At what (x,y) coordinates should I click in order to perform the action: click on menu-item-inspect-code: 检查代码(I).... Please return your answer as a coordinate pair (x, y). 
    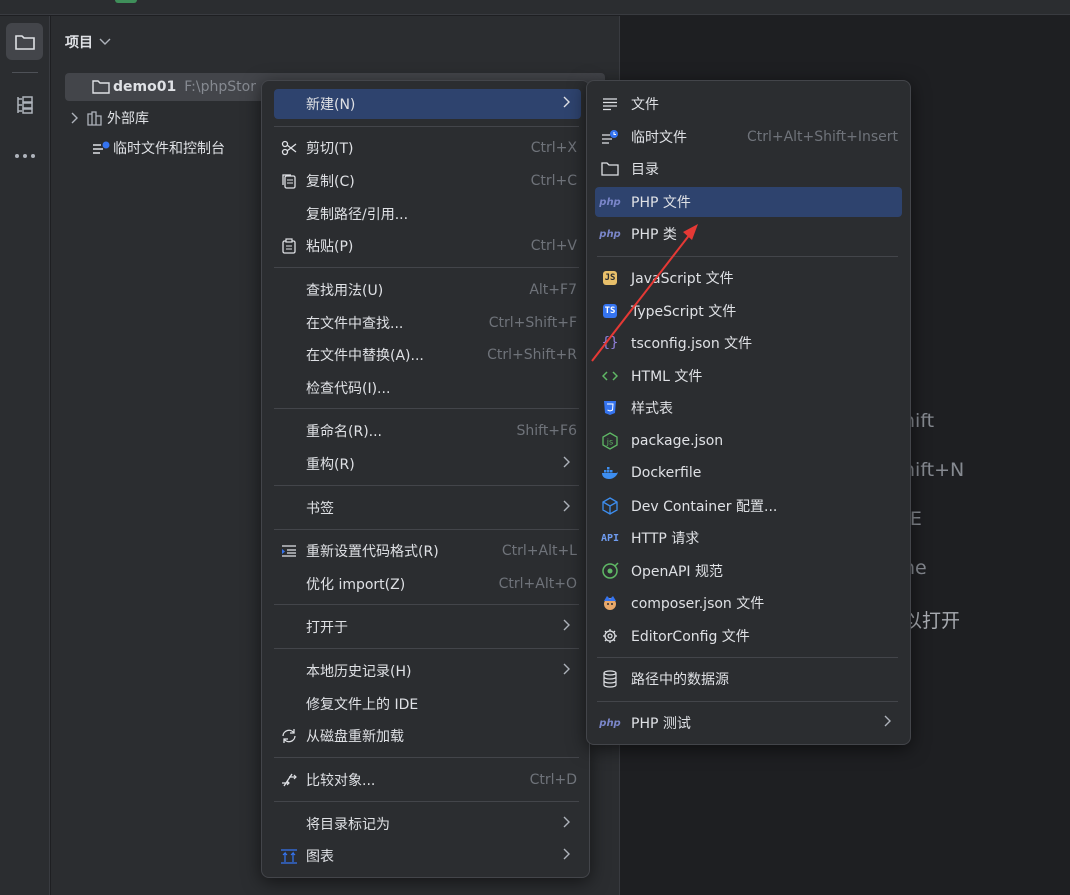
    Looking at the image, I should click on (427, 388).